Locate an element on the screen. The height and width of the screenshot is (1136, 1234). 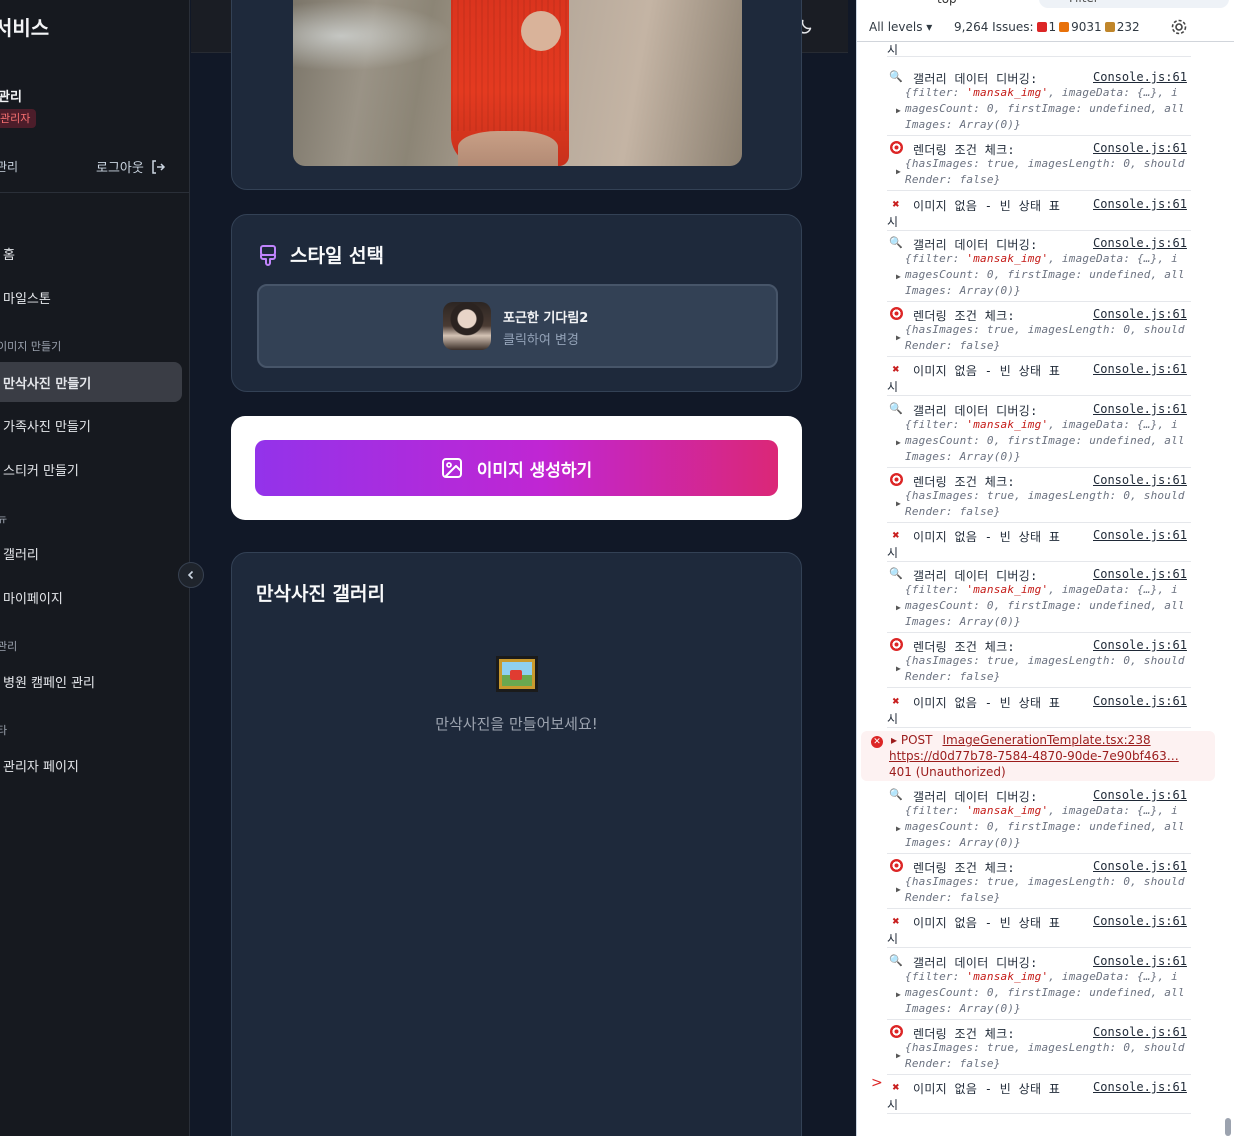
sidebar-divider is located at coordinates (94, 192).